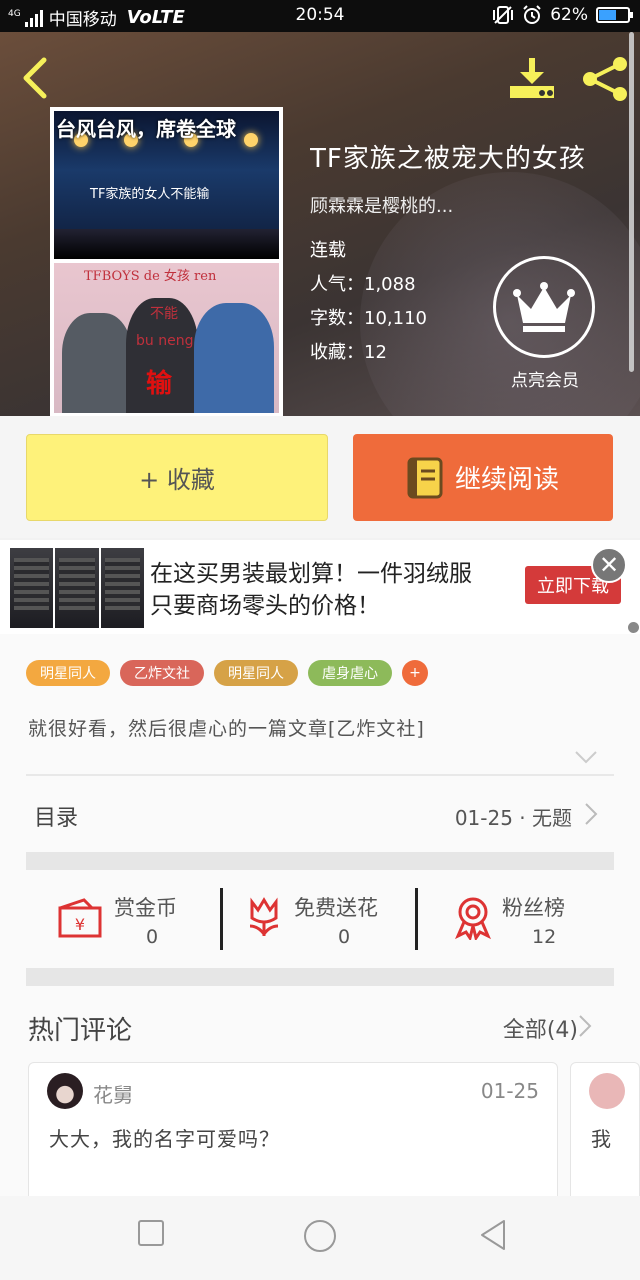 The image size is (640, 1280). Describe the element at coordinates (415, 673) in the screenshot. I see `add-tag-button: +` at that location.